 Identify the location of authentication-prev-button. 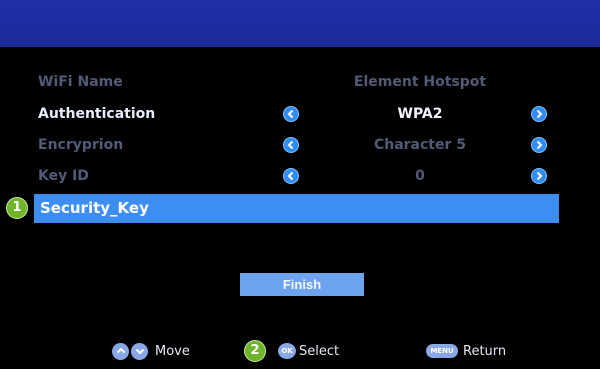
(291, 114).